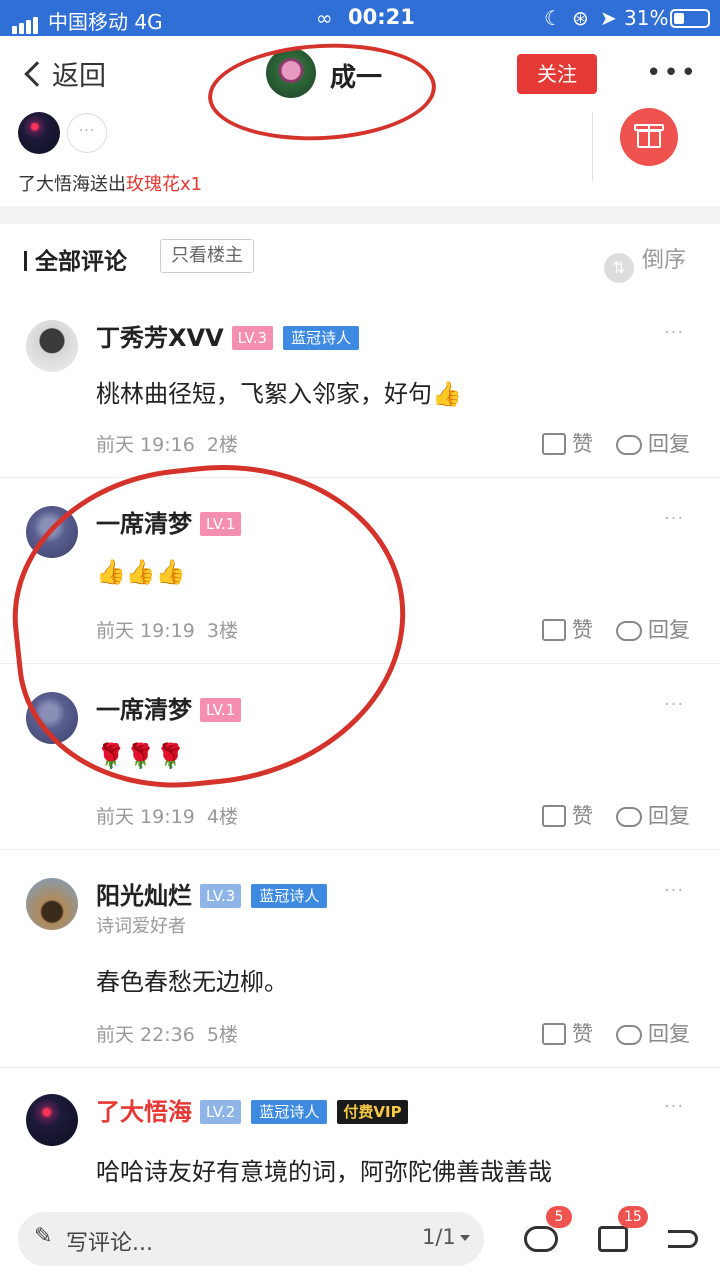 This screenshot has width=720, height=1280. Describe the element at coordinates (222, 817) in the screenshot. I see `floor-number: 4楼` at that location.